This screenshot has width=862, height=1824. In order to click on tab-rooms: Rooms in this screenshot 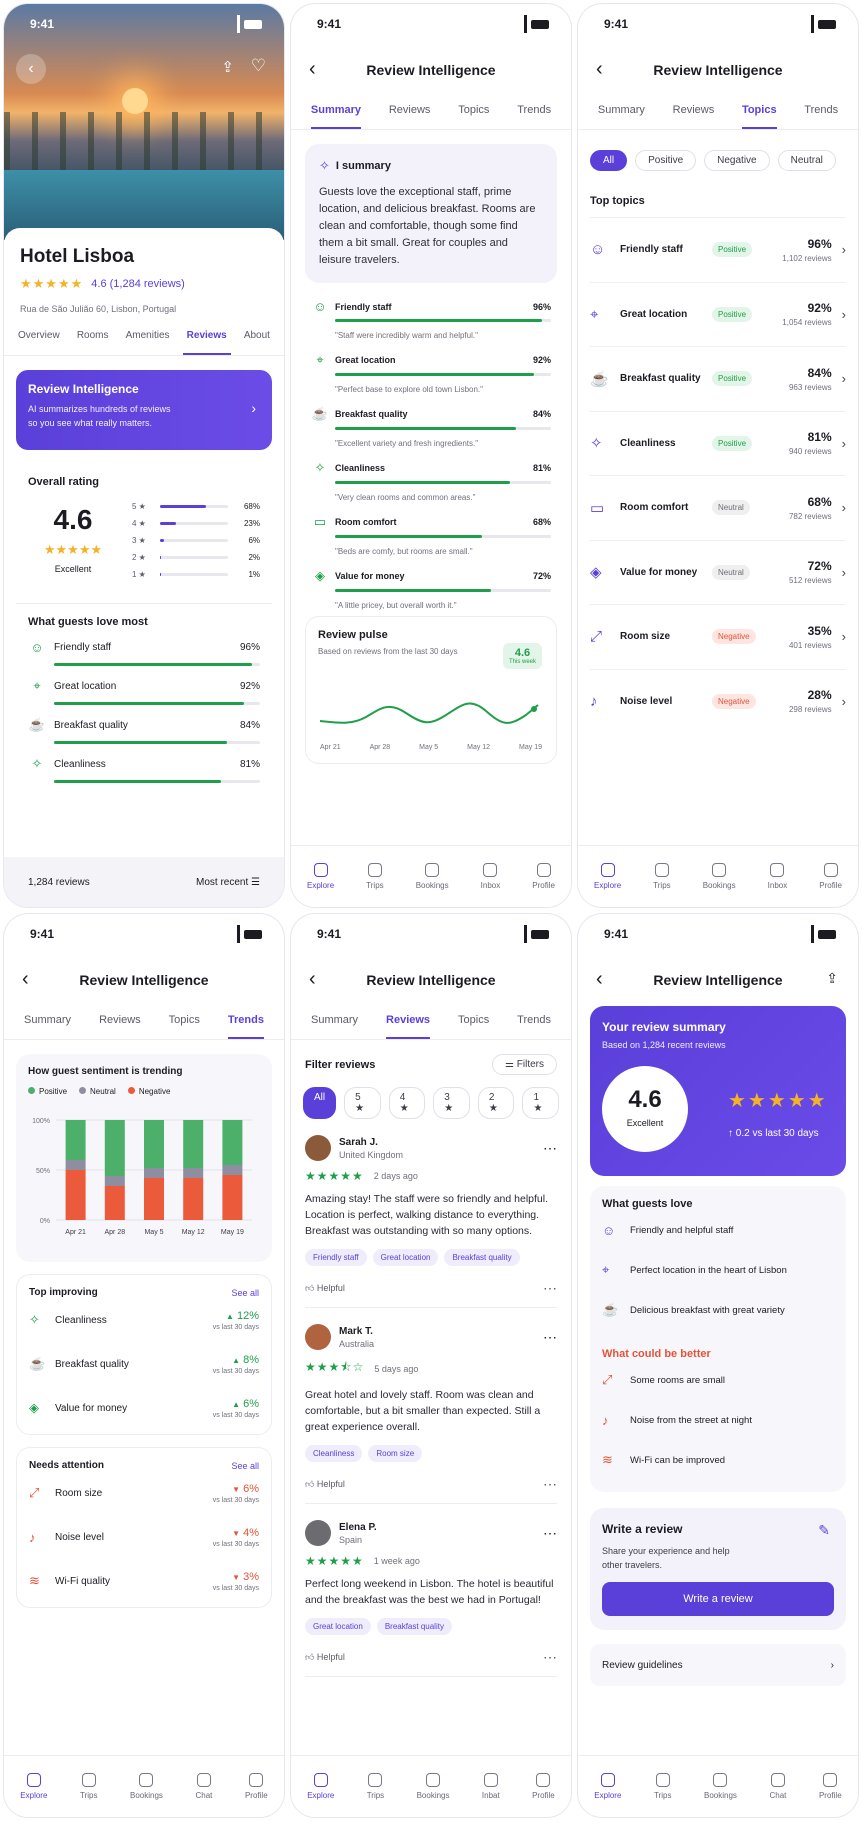, I will do `click(93, 342)`.